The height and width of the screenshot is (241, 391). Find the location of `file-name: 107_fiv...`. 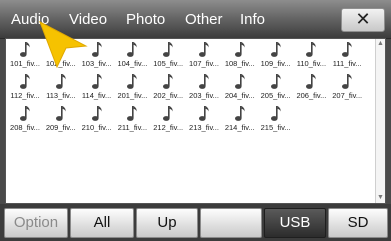

file-name: 107_fiv... is located at coordinates (204, 63).